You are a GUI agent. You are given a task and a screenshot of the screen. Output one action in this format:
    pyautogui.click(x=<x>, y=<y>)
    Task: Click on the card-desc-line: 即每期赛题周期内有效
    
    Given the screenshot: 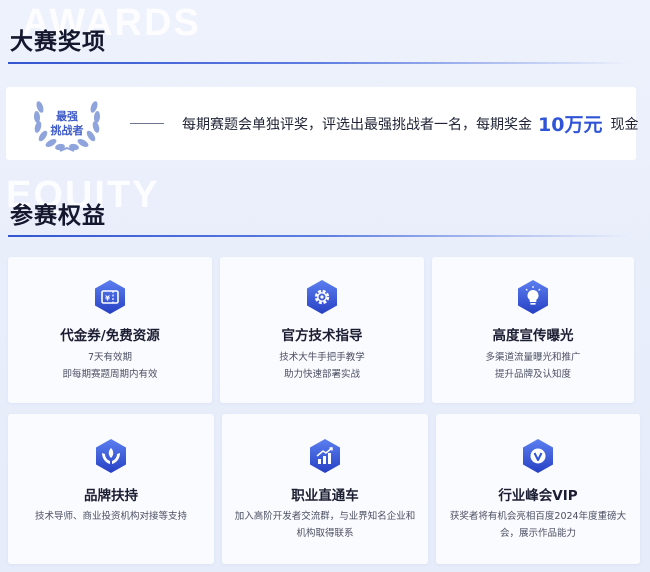 What is the action you would take?
    pyautogui.click(x=110, y=374)
    